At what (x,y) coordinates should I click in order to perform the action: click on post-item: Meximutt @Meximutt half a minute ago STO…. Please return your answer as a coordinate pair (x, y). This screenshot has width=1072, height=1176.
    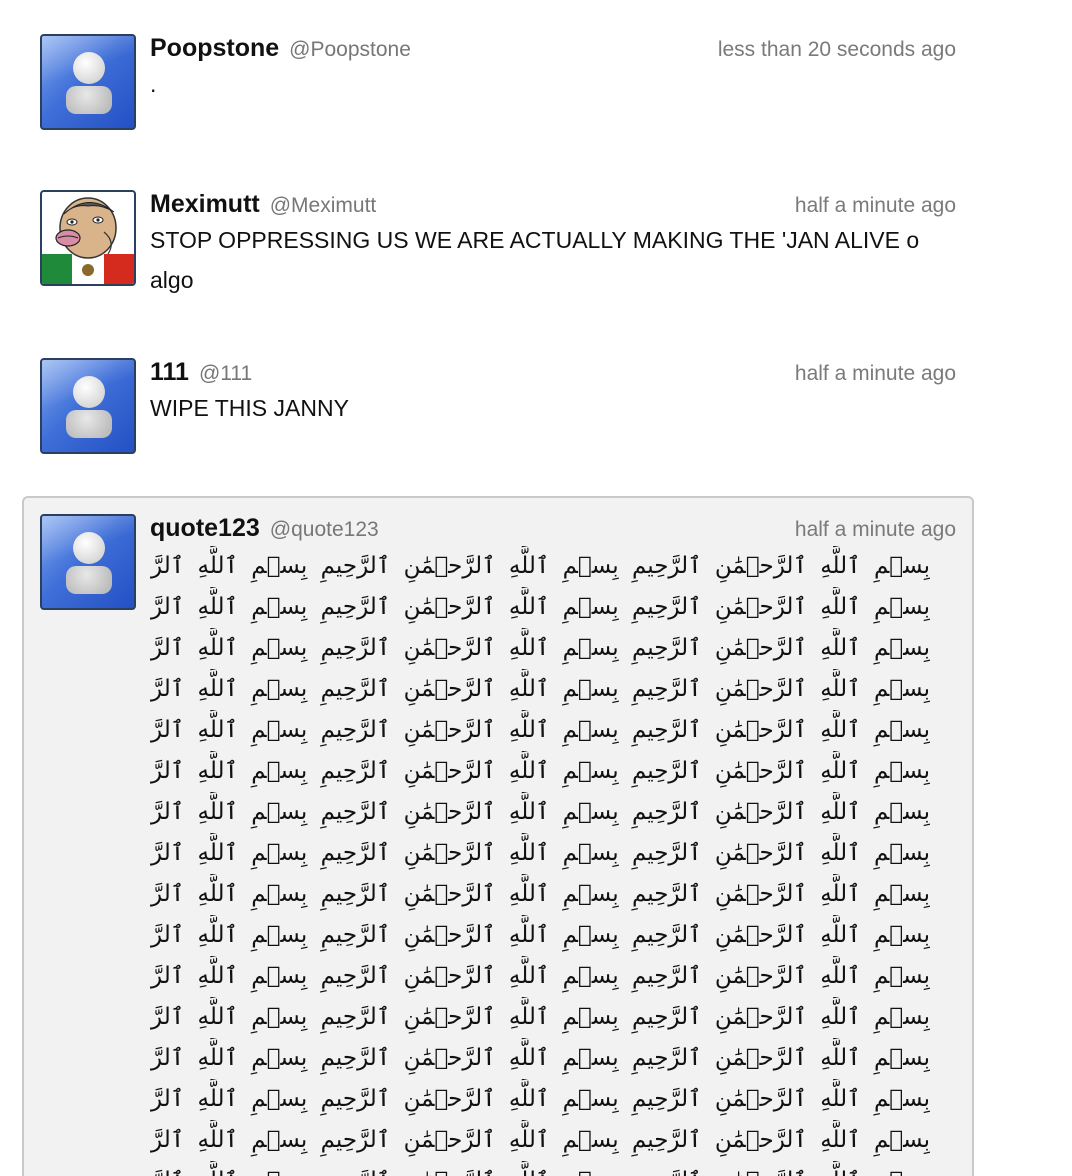
    Looking at the image, I should click on (498, 245).